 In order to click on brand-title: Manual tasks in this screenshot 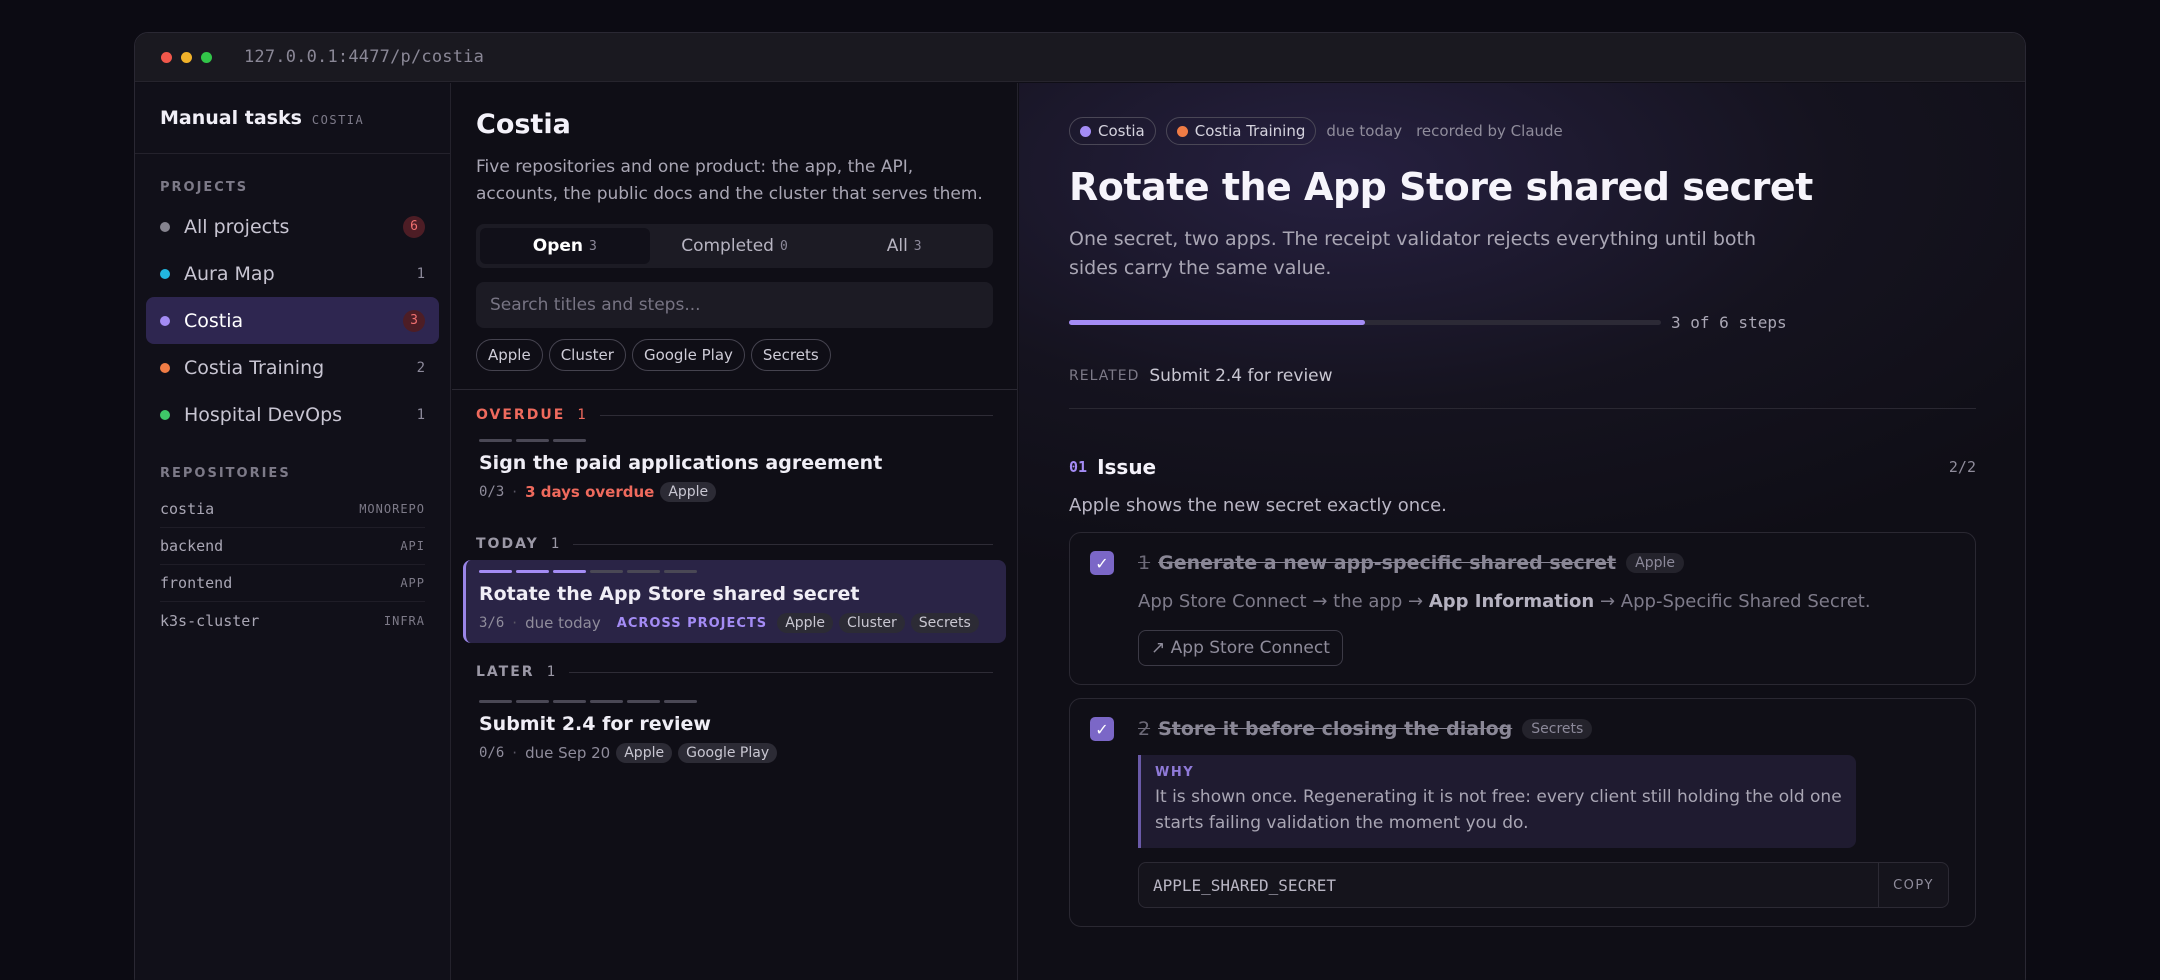, I will do `click(231, 118)`.